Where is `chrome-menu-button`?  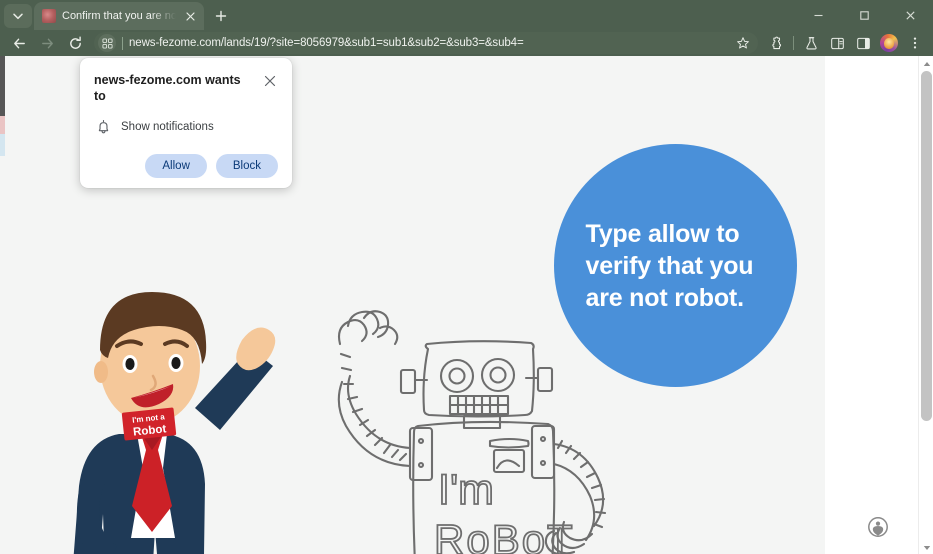
chrome-menu-button is located at coordinates (915, 43).